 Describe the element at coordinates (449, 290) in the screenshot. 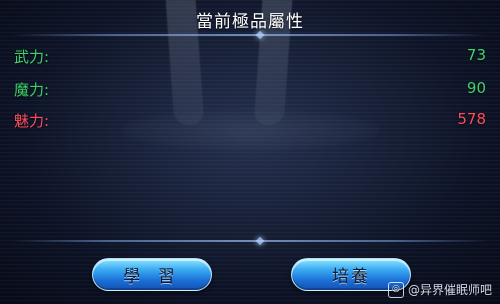

I see `watermark-text: @异界催眠师吧` at that location.